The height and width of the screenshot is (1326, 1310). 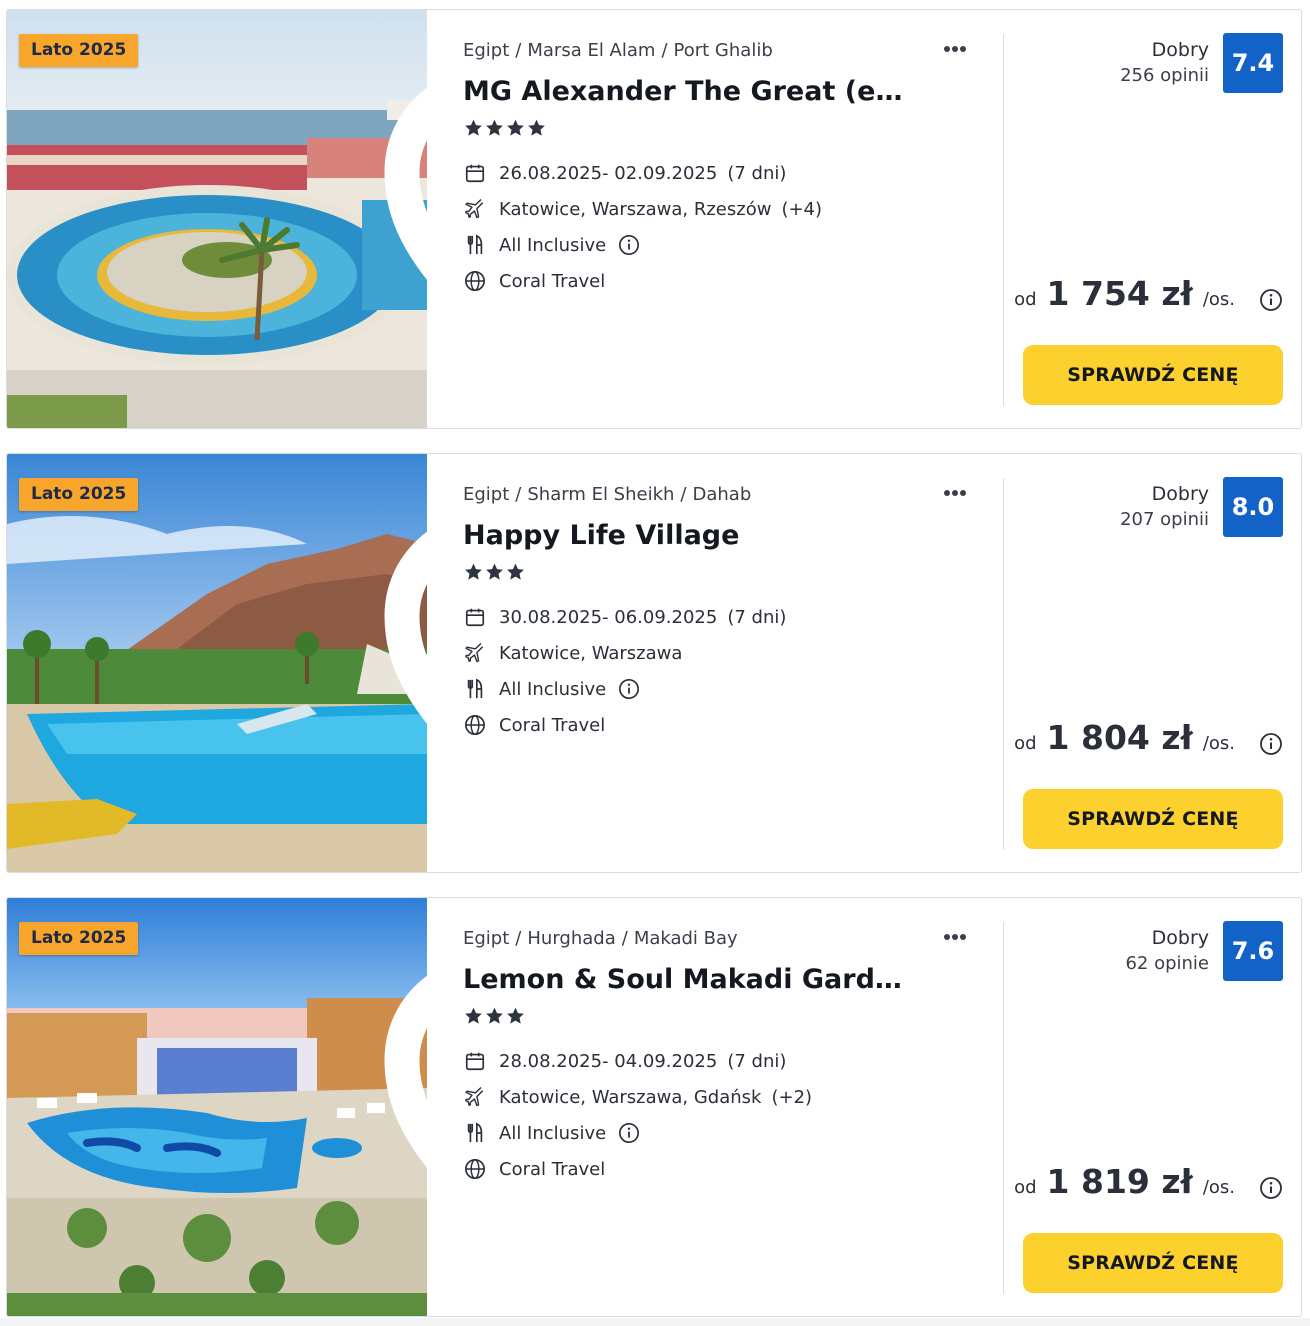 I want to click on page-bottom-edge, so click(x=655, y=1322).